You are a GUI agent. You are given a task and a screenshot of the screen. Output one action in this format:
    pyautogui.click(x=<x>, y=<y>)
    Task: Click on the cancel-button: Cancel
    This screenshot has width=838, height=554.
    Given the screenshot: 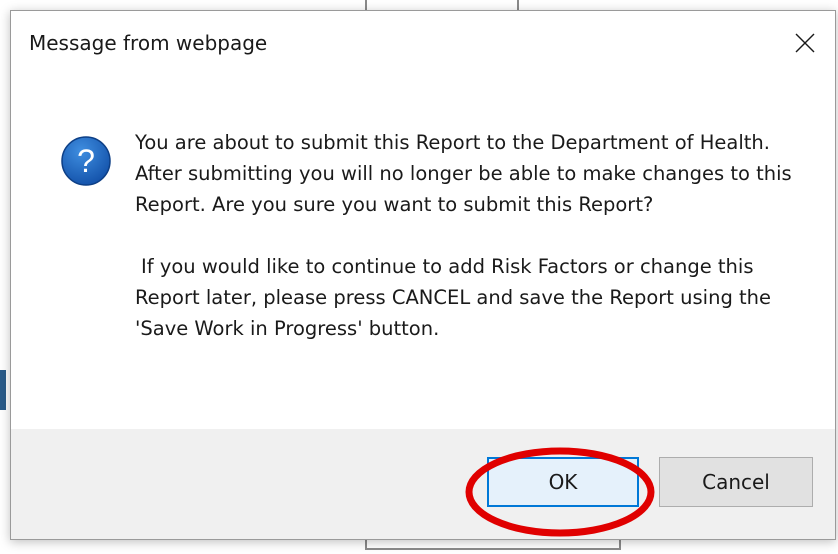 What is the action you would take?
    pyautogui.click(x=736, y=482)
    